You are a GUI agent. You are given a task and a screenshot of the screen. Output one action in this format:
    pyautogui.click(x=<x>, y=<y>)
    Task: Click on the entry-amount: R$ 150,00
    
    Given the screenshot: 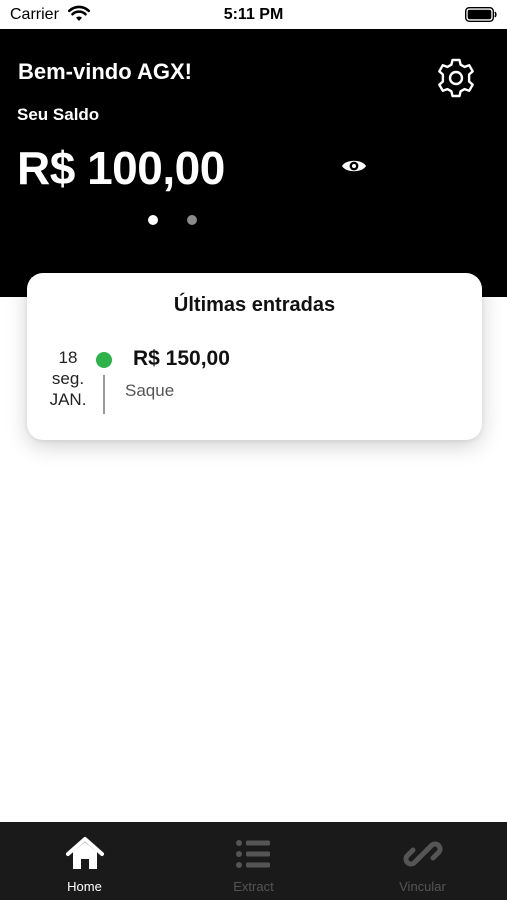 What is the action you would take?
    pyautogui.click(x=181, y=358)
    